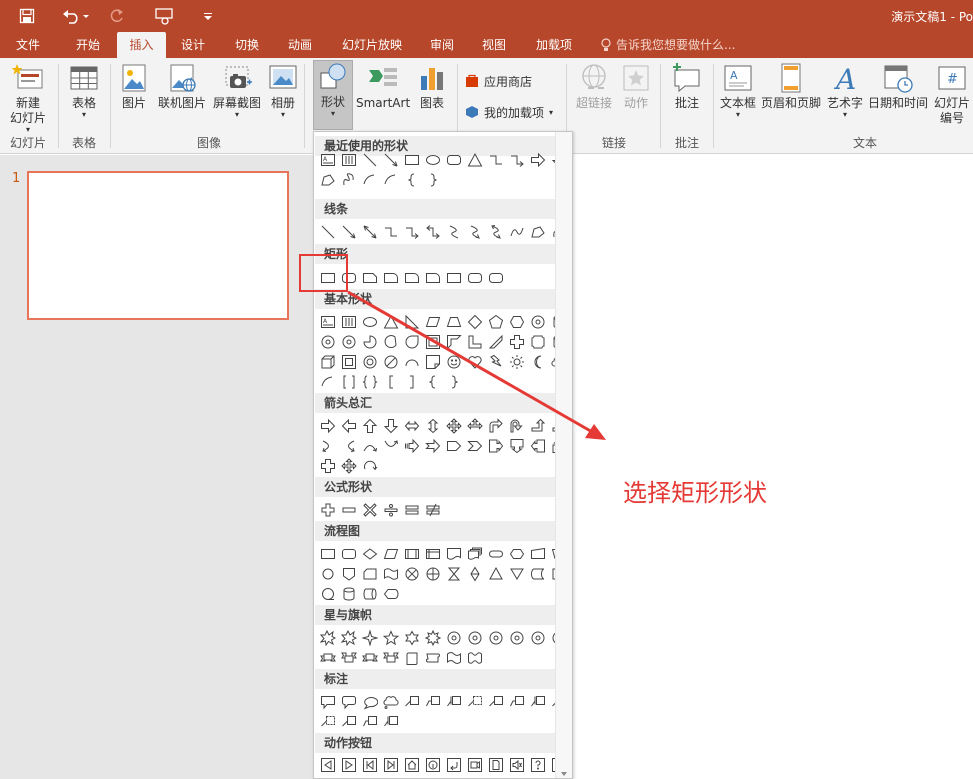  What do you see at coordinates (952, 94) in the screenshot?
I see `slide-number-button: # 幻灯片 编号` at bounding box center [952, 94].